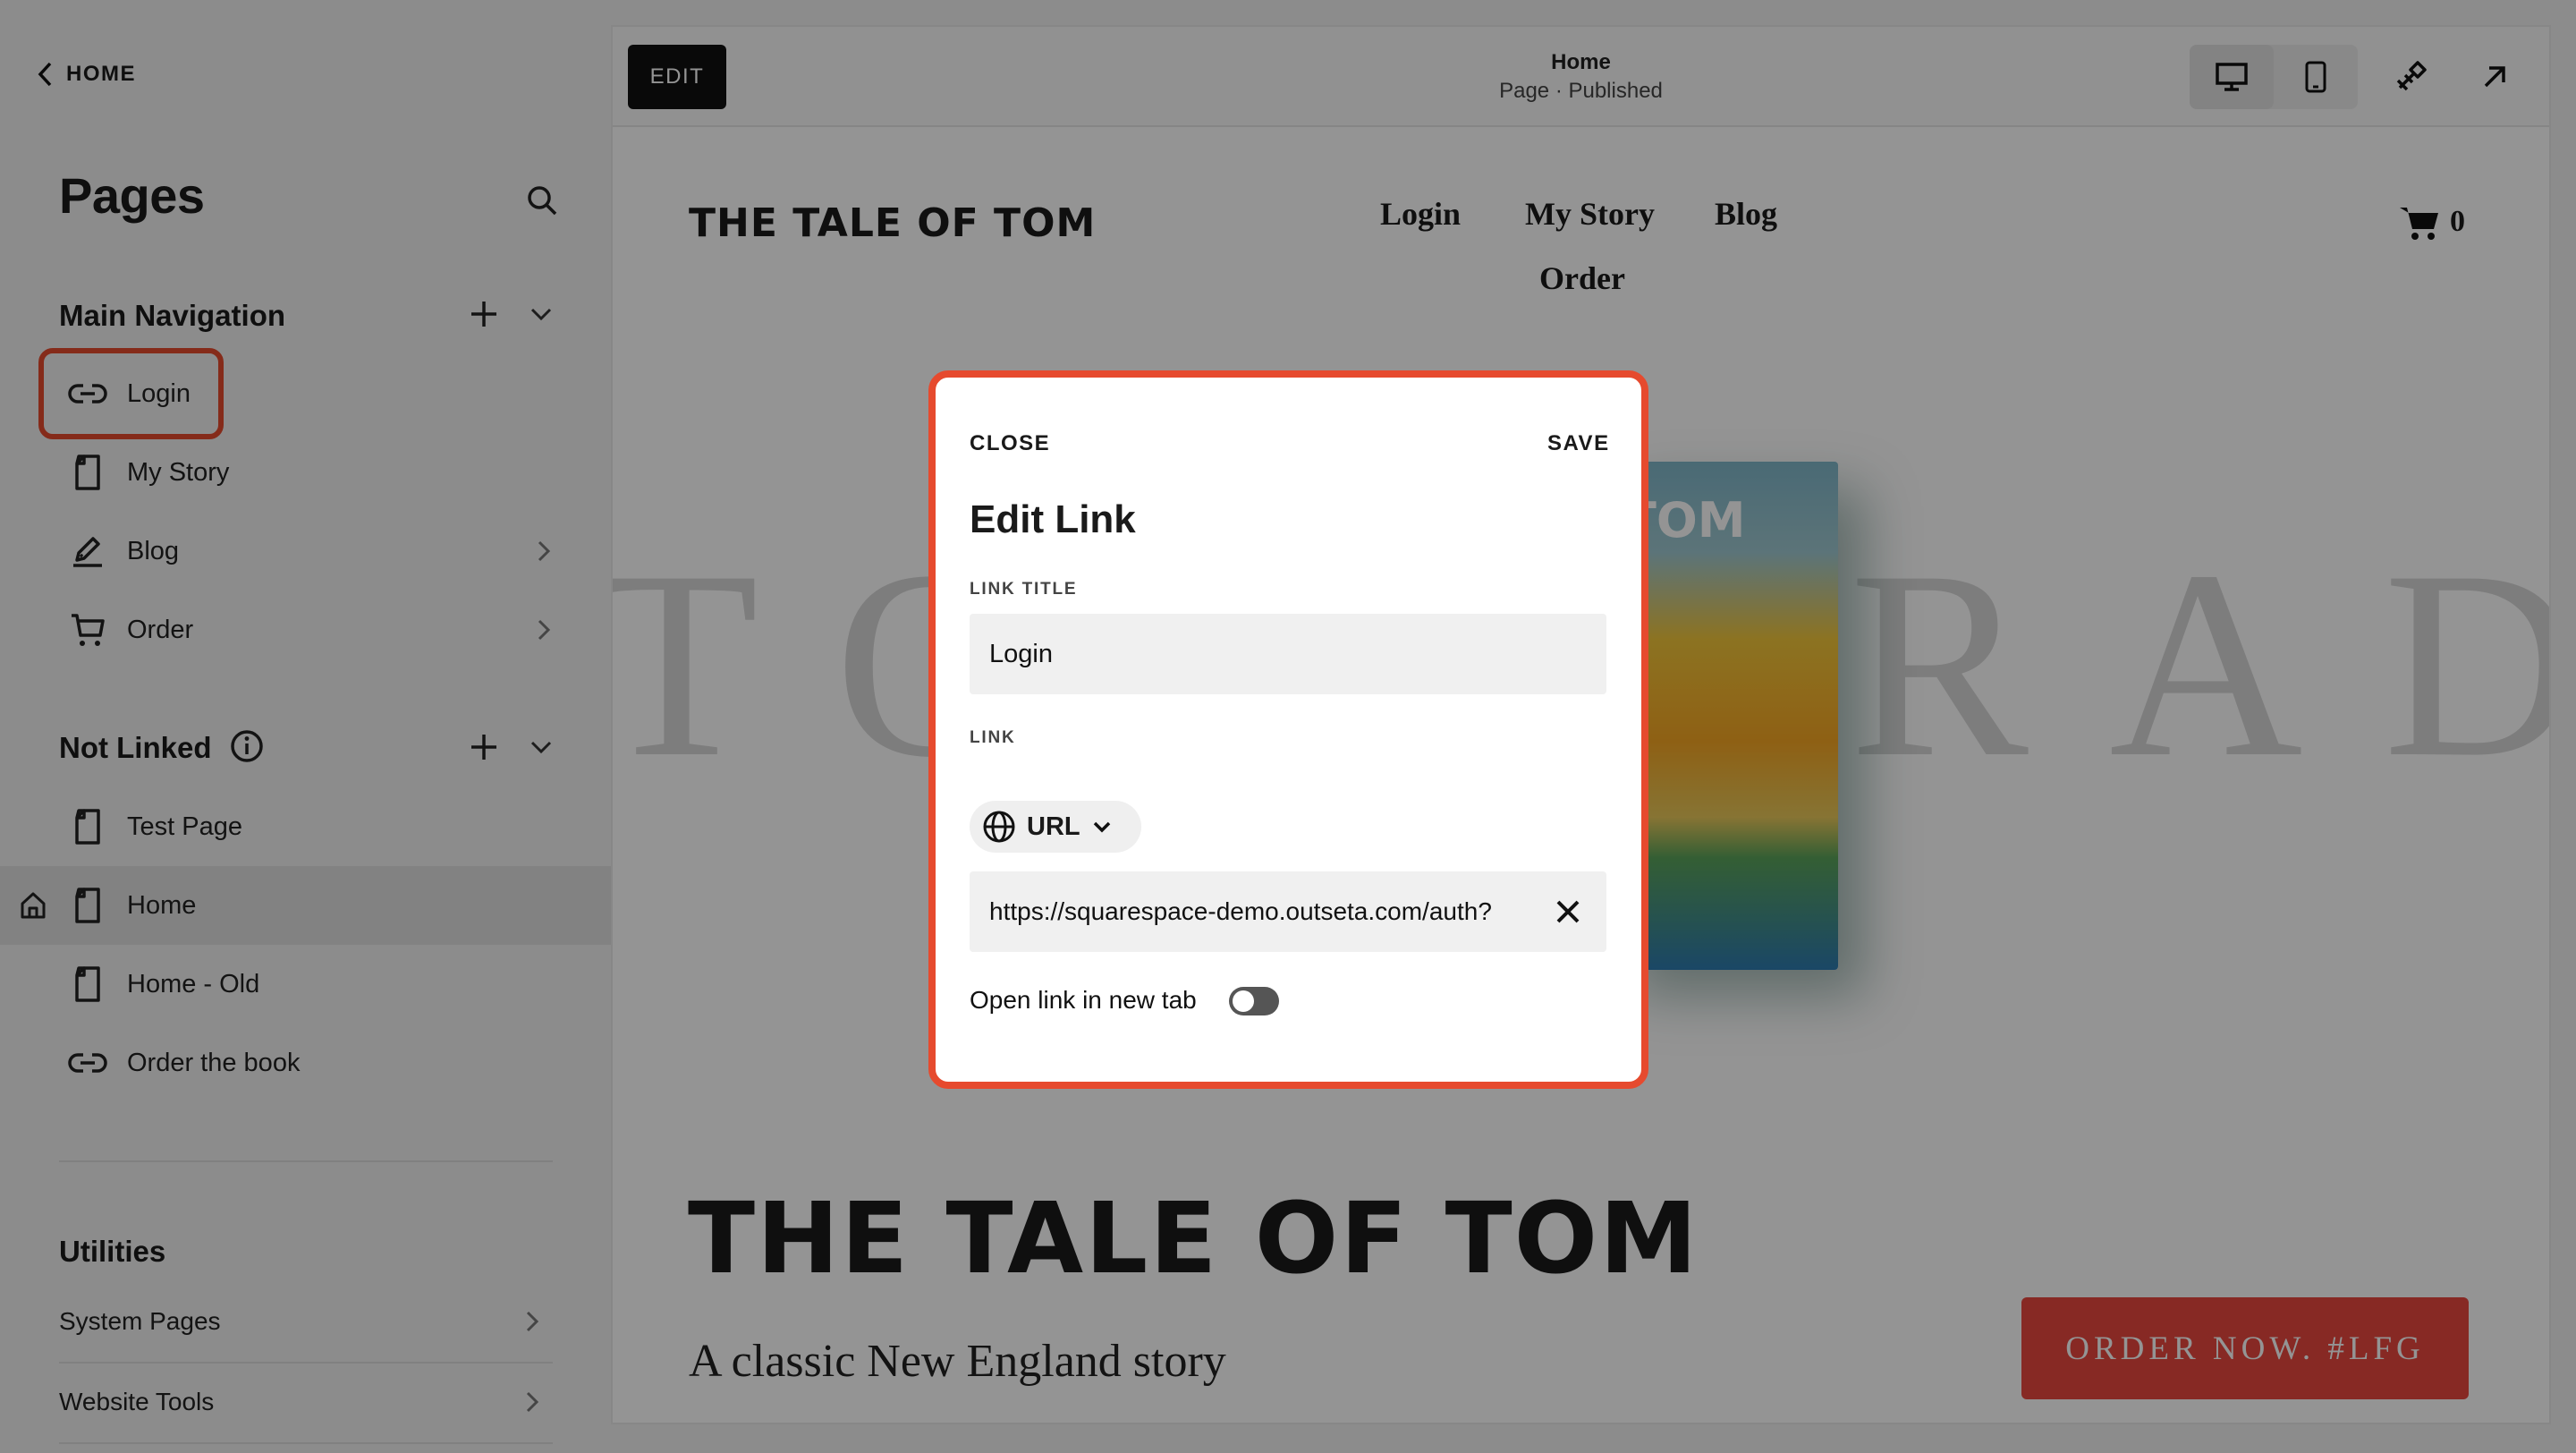 This screenshot has height=1453, width=2576. What do you see at coordinates (1021, 653) in the screenshot?
I see `link-title-value: Login` at bounding box center [1021, 653].